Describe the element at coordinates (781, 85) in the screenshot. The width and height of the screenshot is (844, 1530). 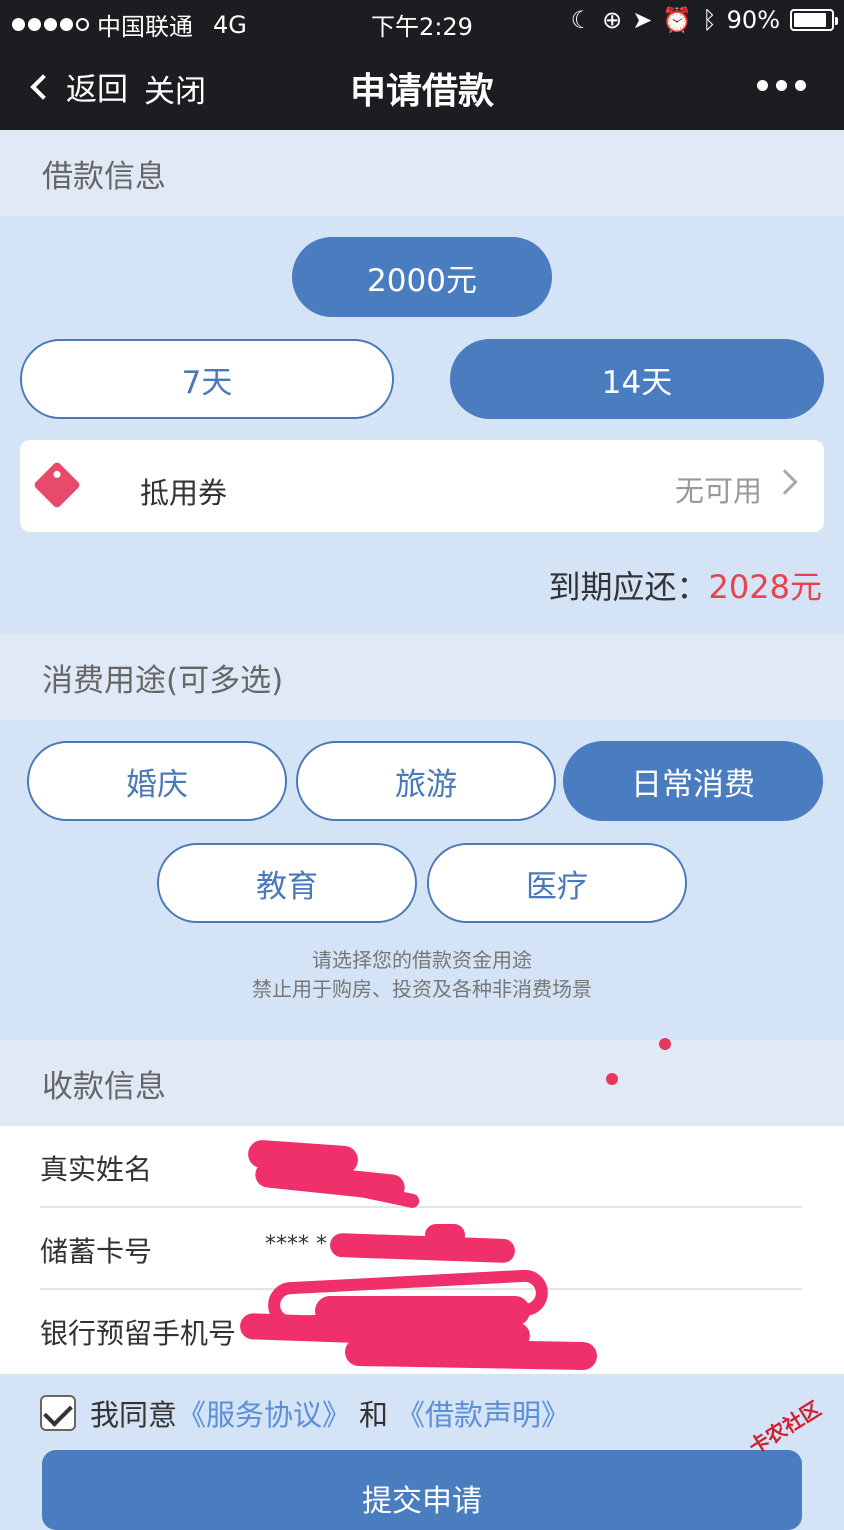
I see `more-icon` at that location.